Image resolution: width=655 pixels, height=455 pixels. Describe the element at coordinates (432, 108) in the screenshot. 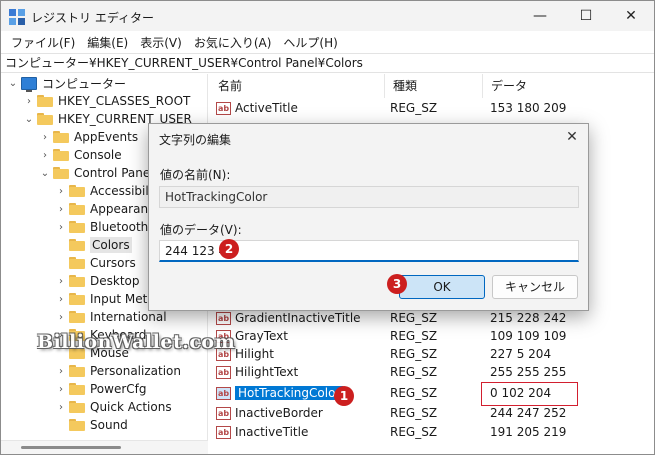

I see `list-row: ab ActiveTitle REG_SZ 153 180 209` at that location.